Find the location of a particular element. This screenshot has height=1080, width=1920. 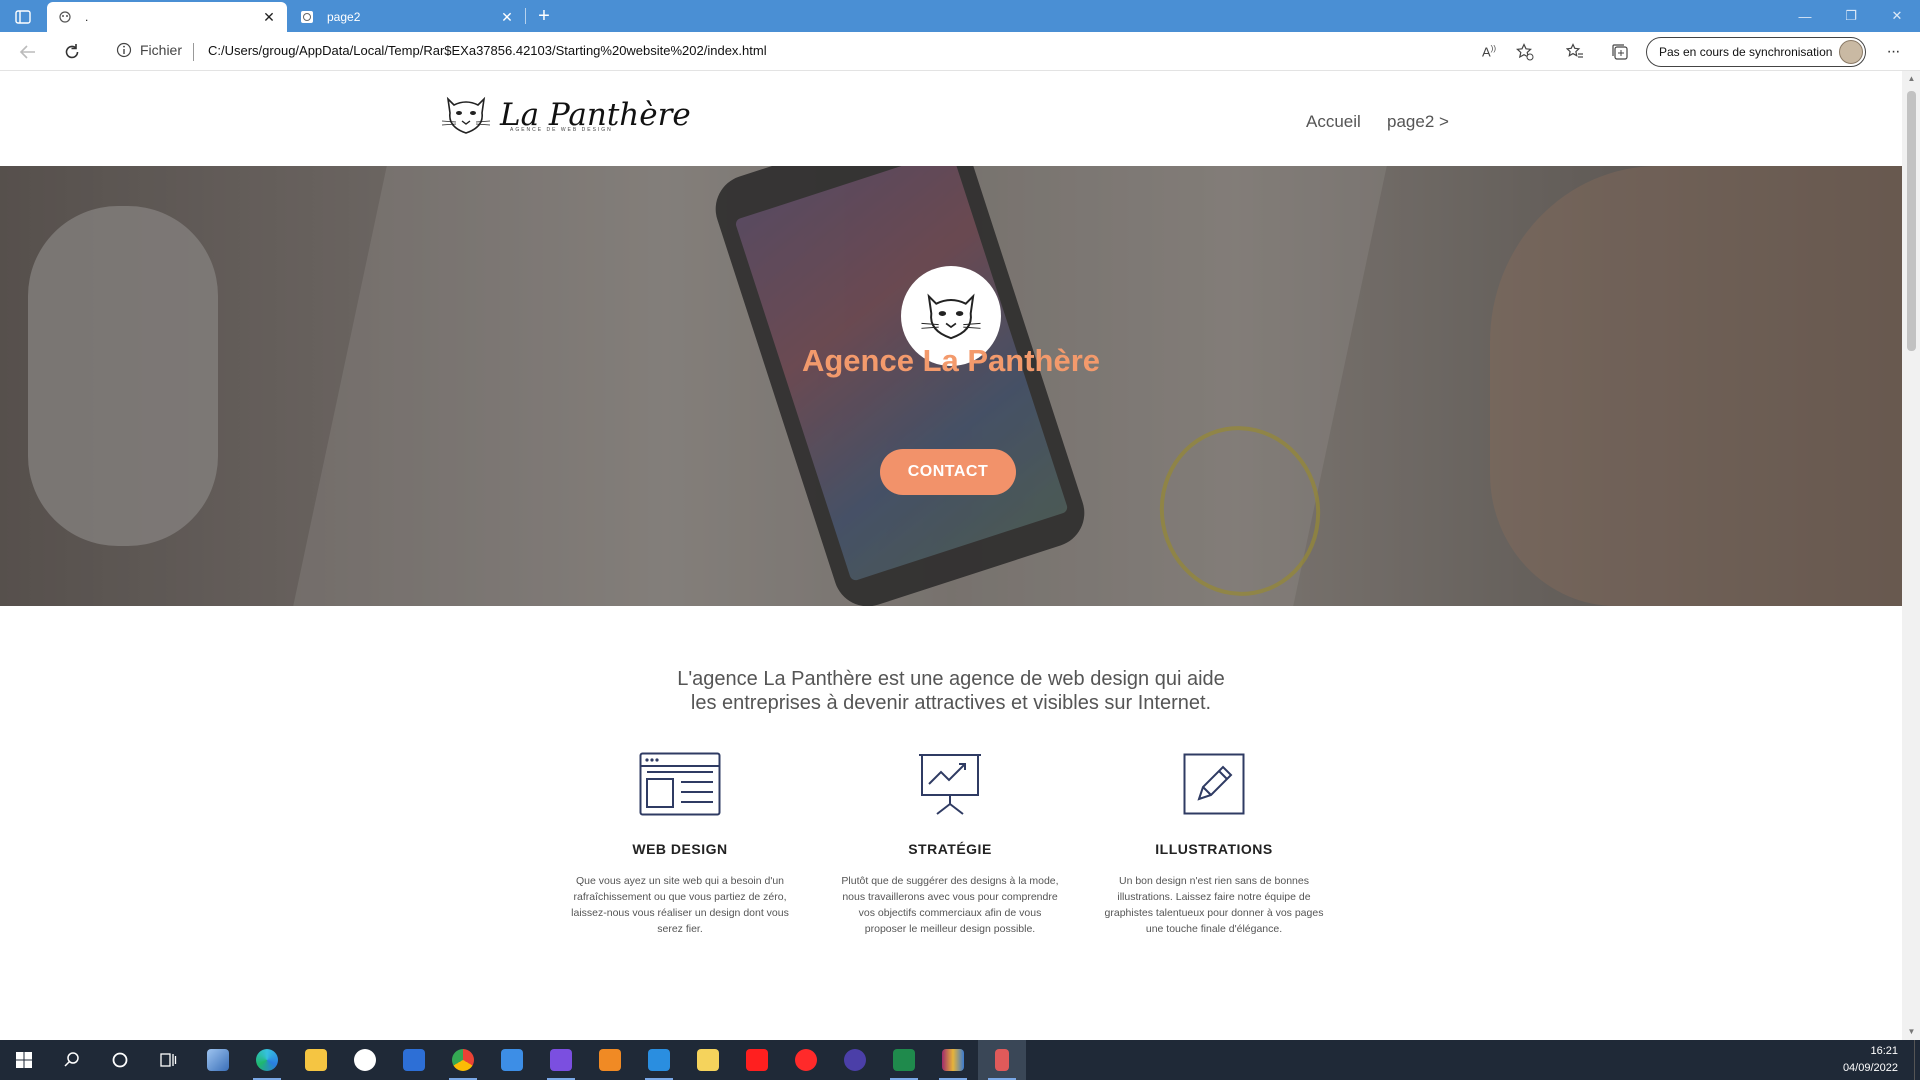

tab-actions-button is located at coordinates (23, 17).